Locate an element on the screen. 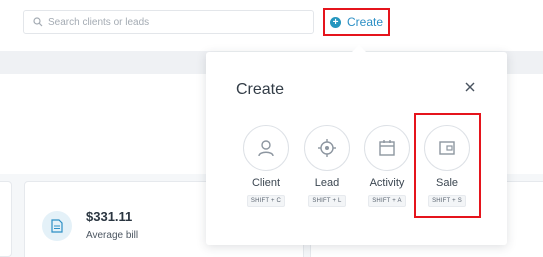  shortcut-badge: SHIFT + A is located at coordinates (387, 201).